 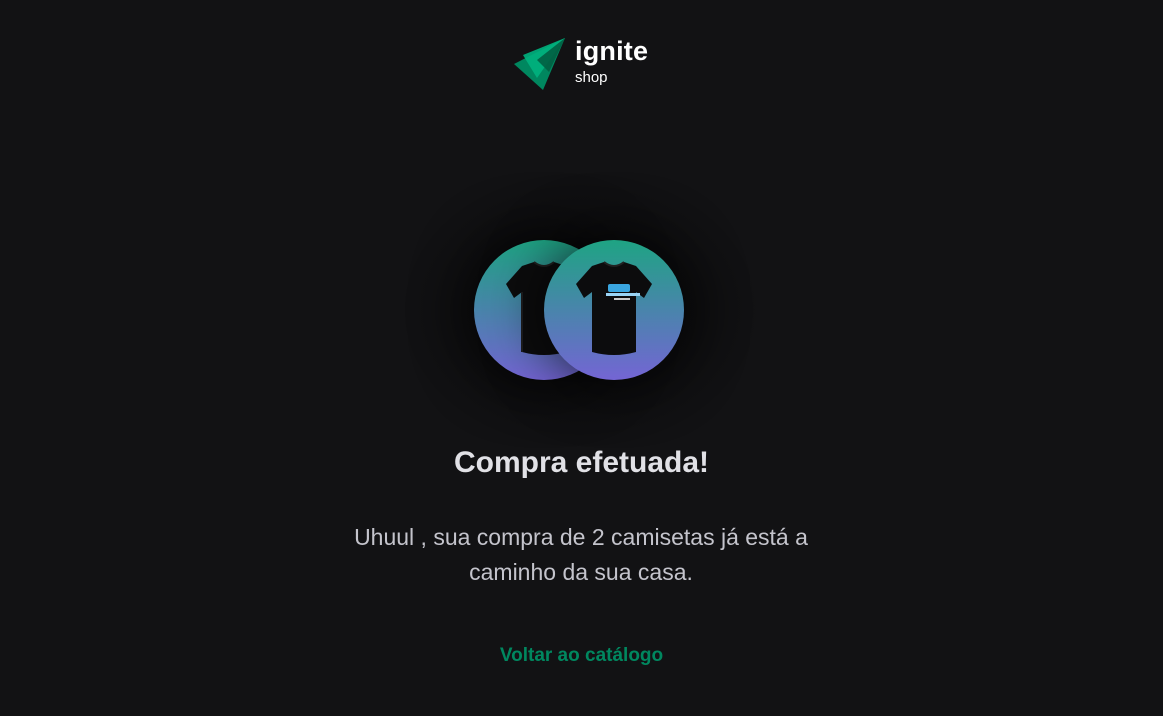 I want to click on logo: ignite shop, so click(x=580, y=65).